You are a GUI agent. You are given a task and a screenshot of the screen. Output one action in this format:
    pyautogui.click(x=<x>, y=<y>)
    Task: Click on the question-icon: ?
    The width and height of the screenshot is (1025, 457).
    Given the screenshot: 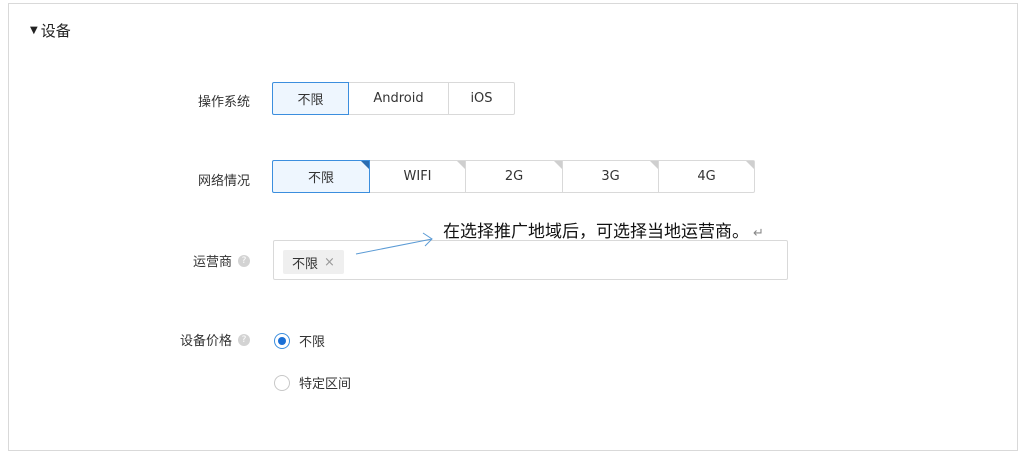 What is the action you would take?
    pyautogui.click(x=244, y=339)
    